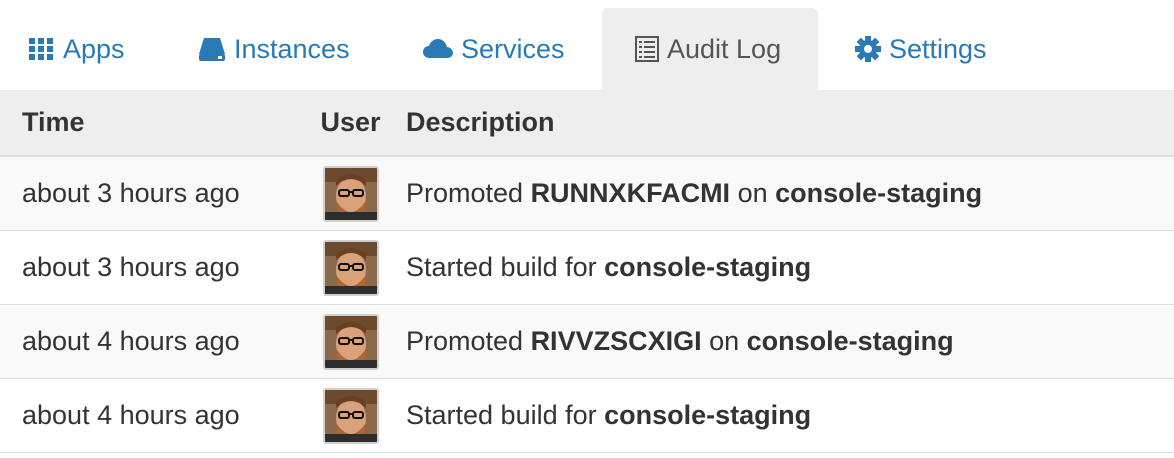  I want to click on cell-description: Promoted RUNNXKFACMI on console-staging, so click(790, 193).